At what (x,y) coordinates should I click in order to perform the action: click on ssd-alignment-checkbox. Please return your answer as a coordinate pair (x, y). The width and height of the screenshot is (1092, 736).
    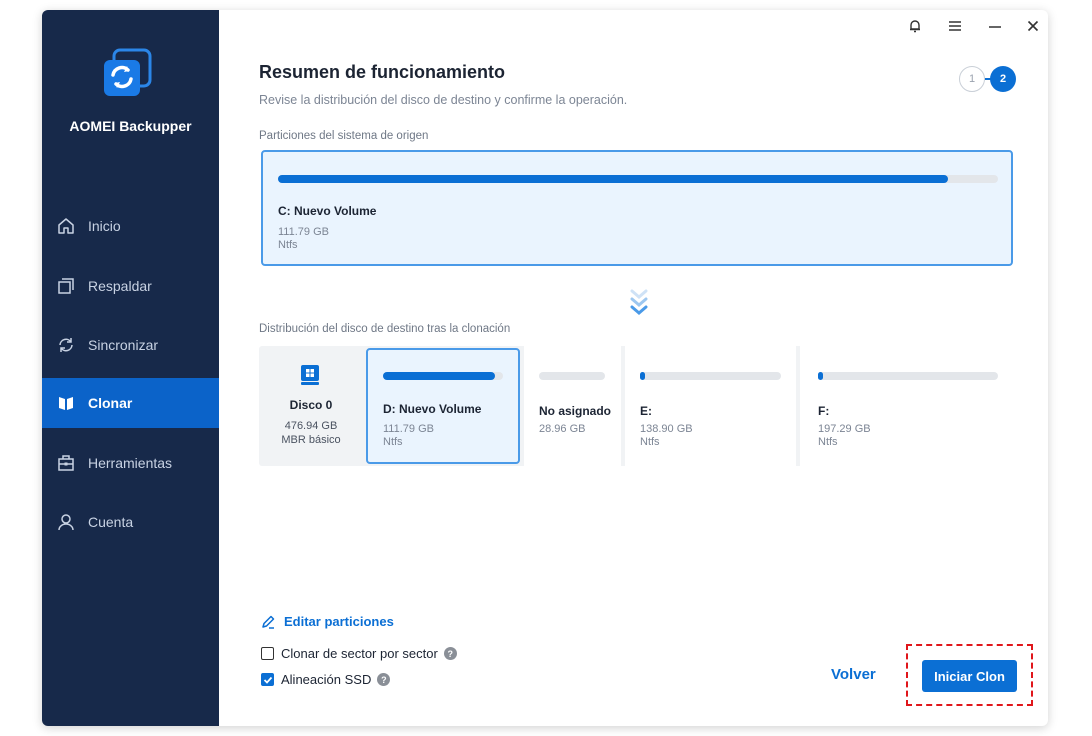
    Looking at the image, I should click on (267, 679).